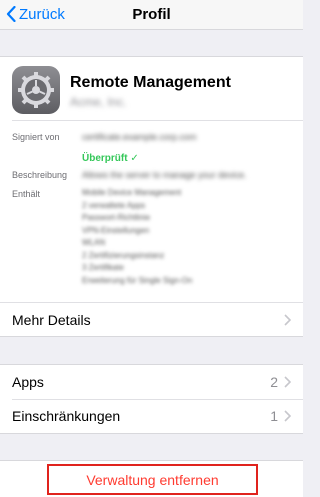 This screenshot has width=320, height=497. I want to click on description-label: Beschreibung, so click(40, 175).